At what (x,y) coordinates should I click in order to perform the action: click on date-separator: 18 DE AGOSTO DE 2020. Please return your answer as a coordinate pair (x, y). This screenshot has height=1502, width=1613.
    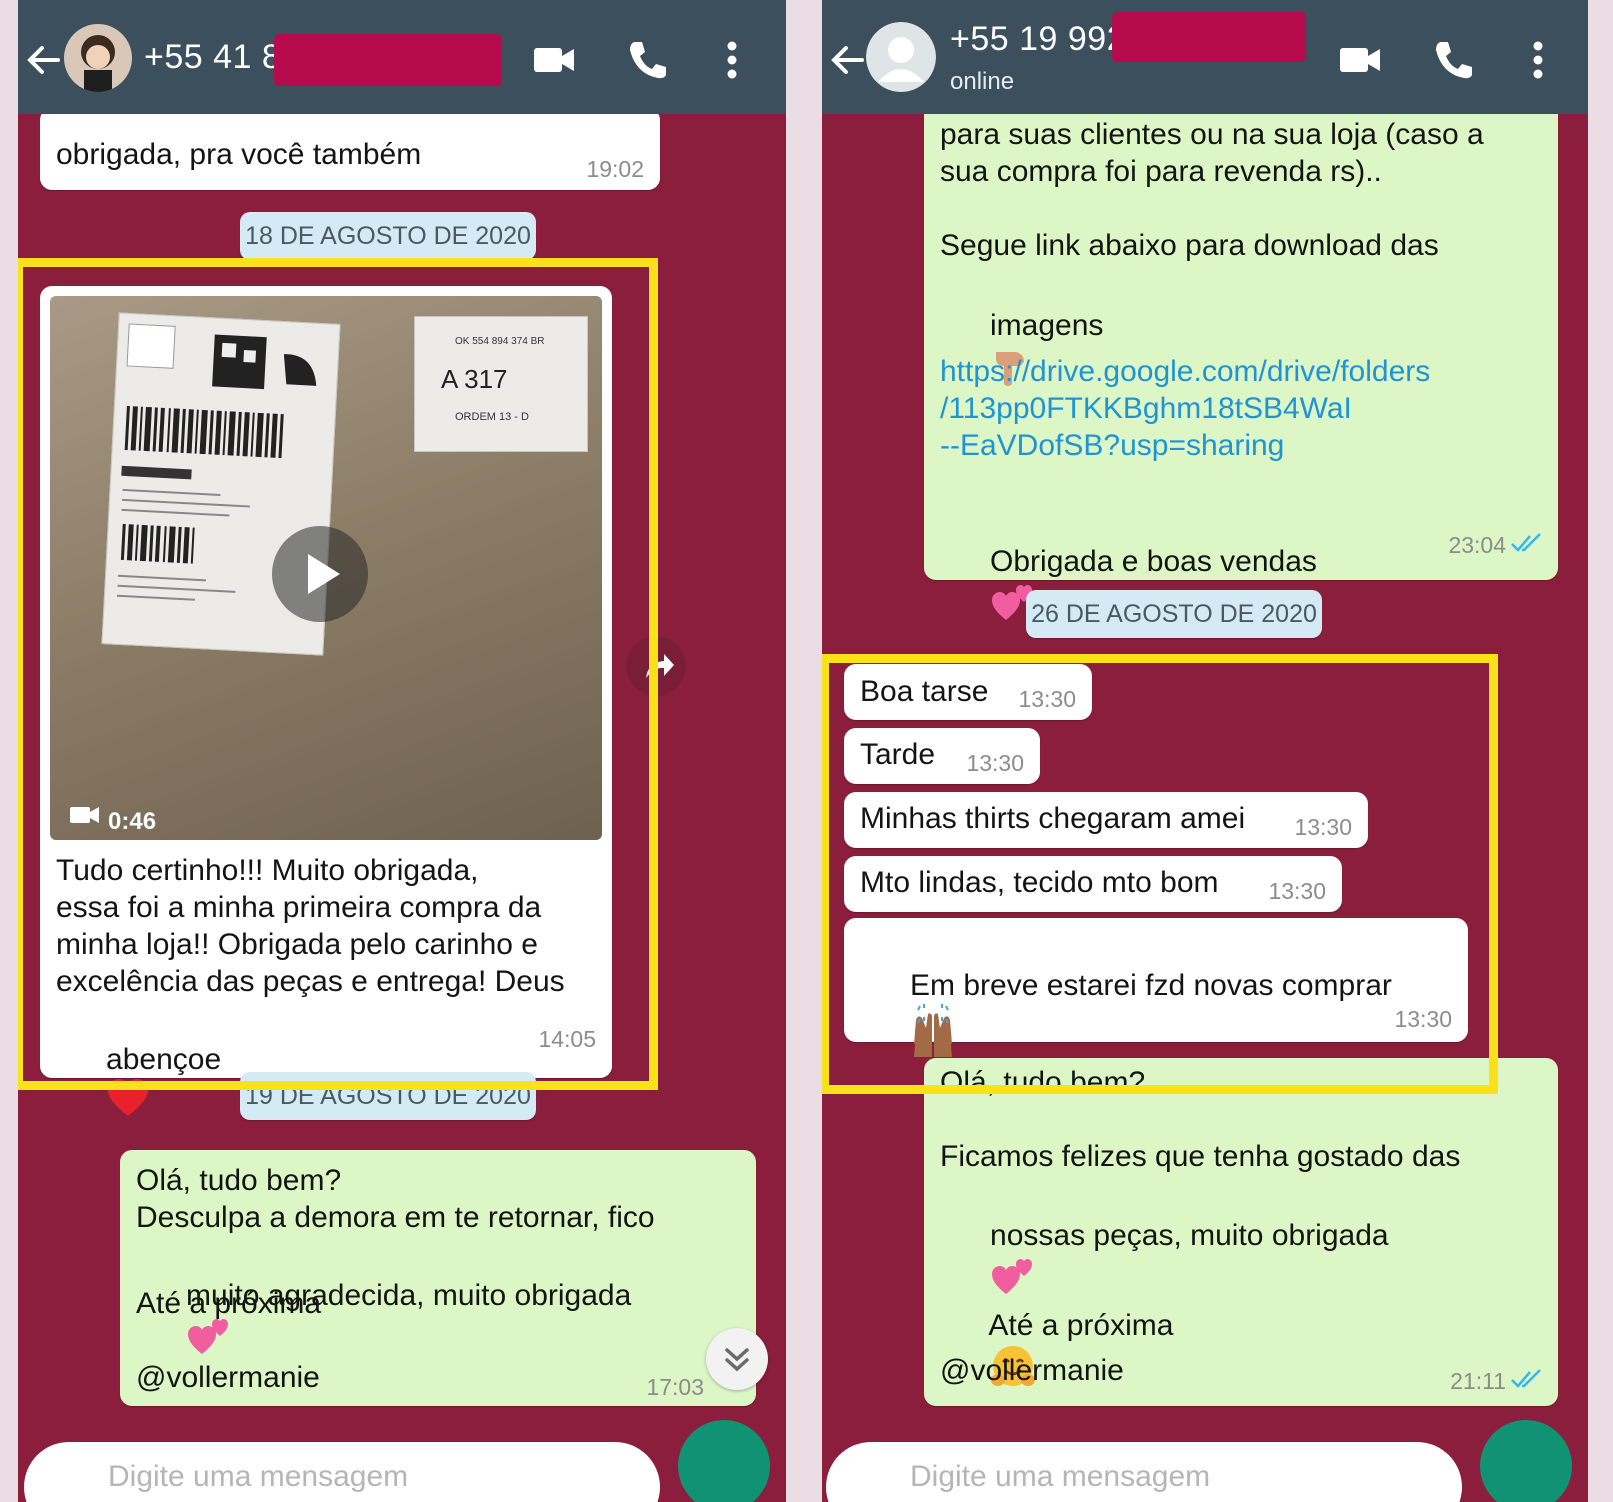
    Looking at the image, I should click on (388, 236).